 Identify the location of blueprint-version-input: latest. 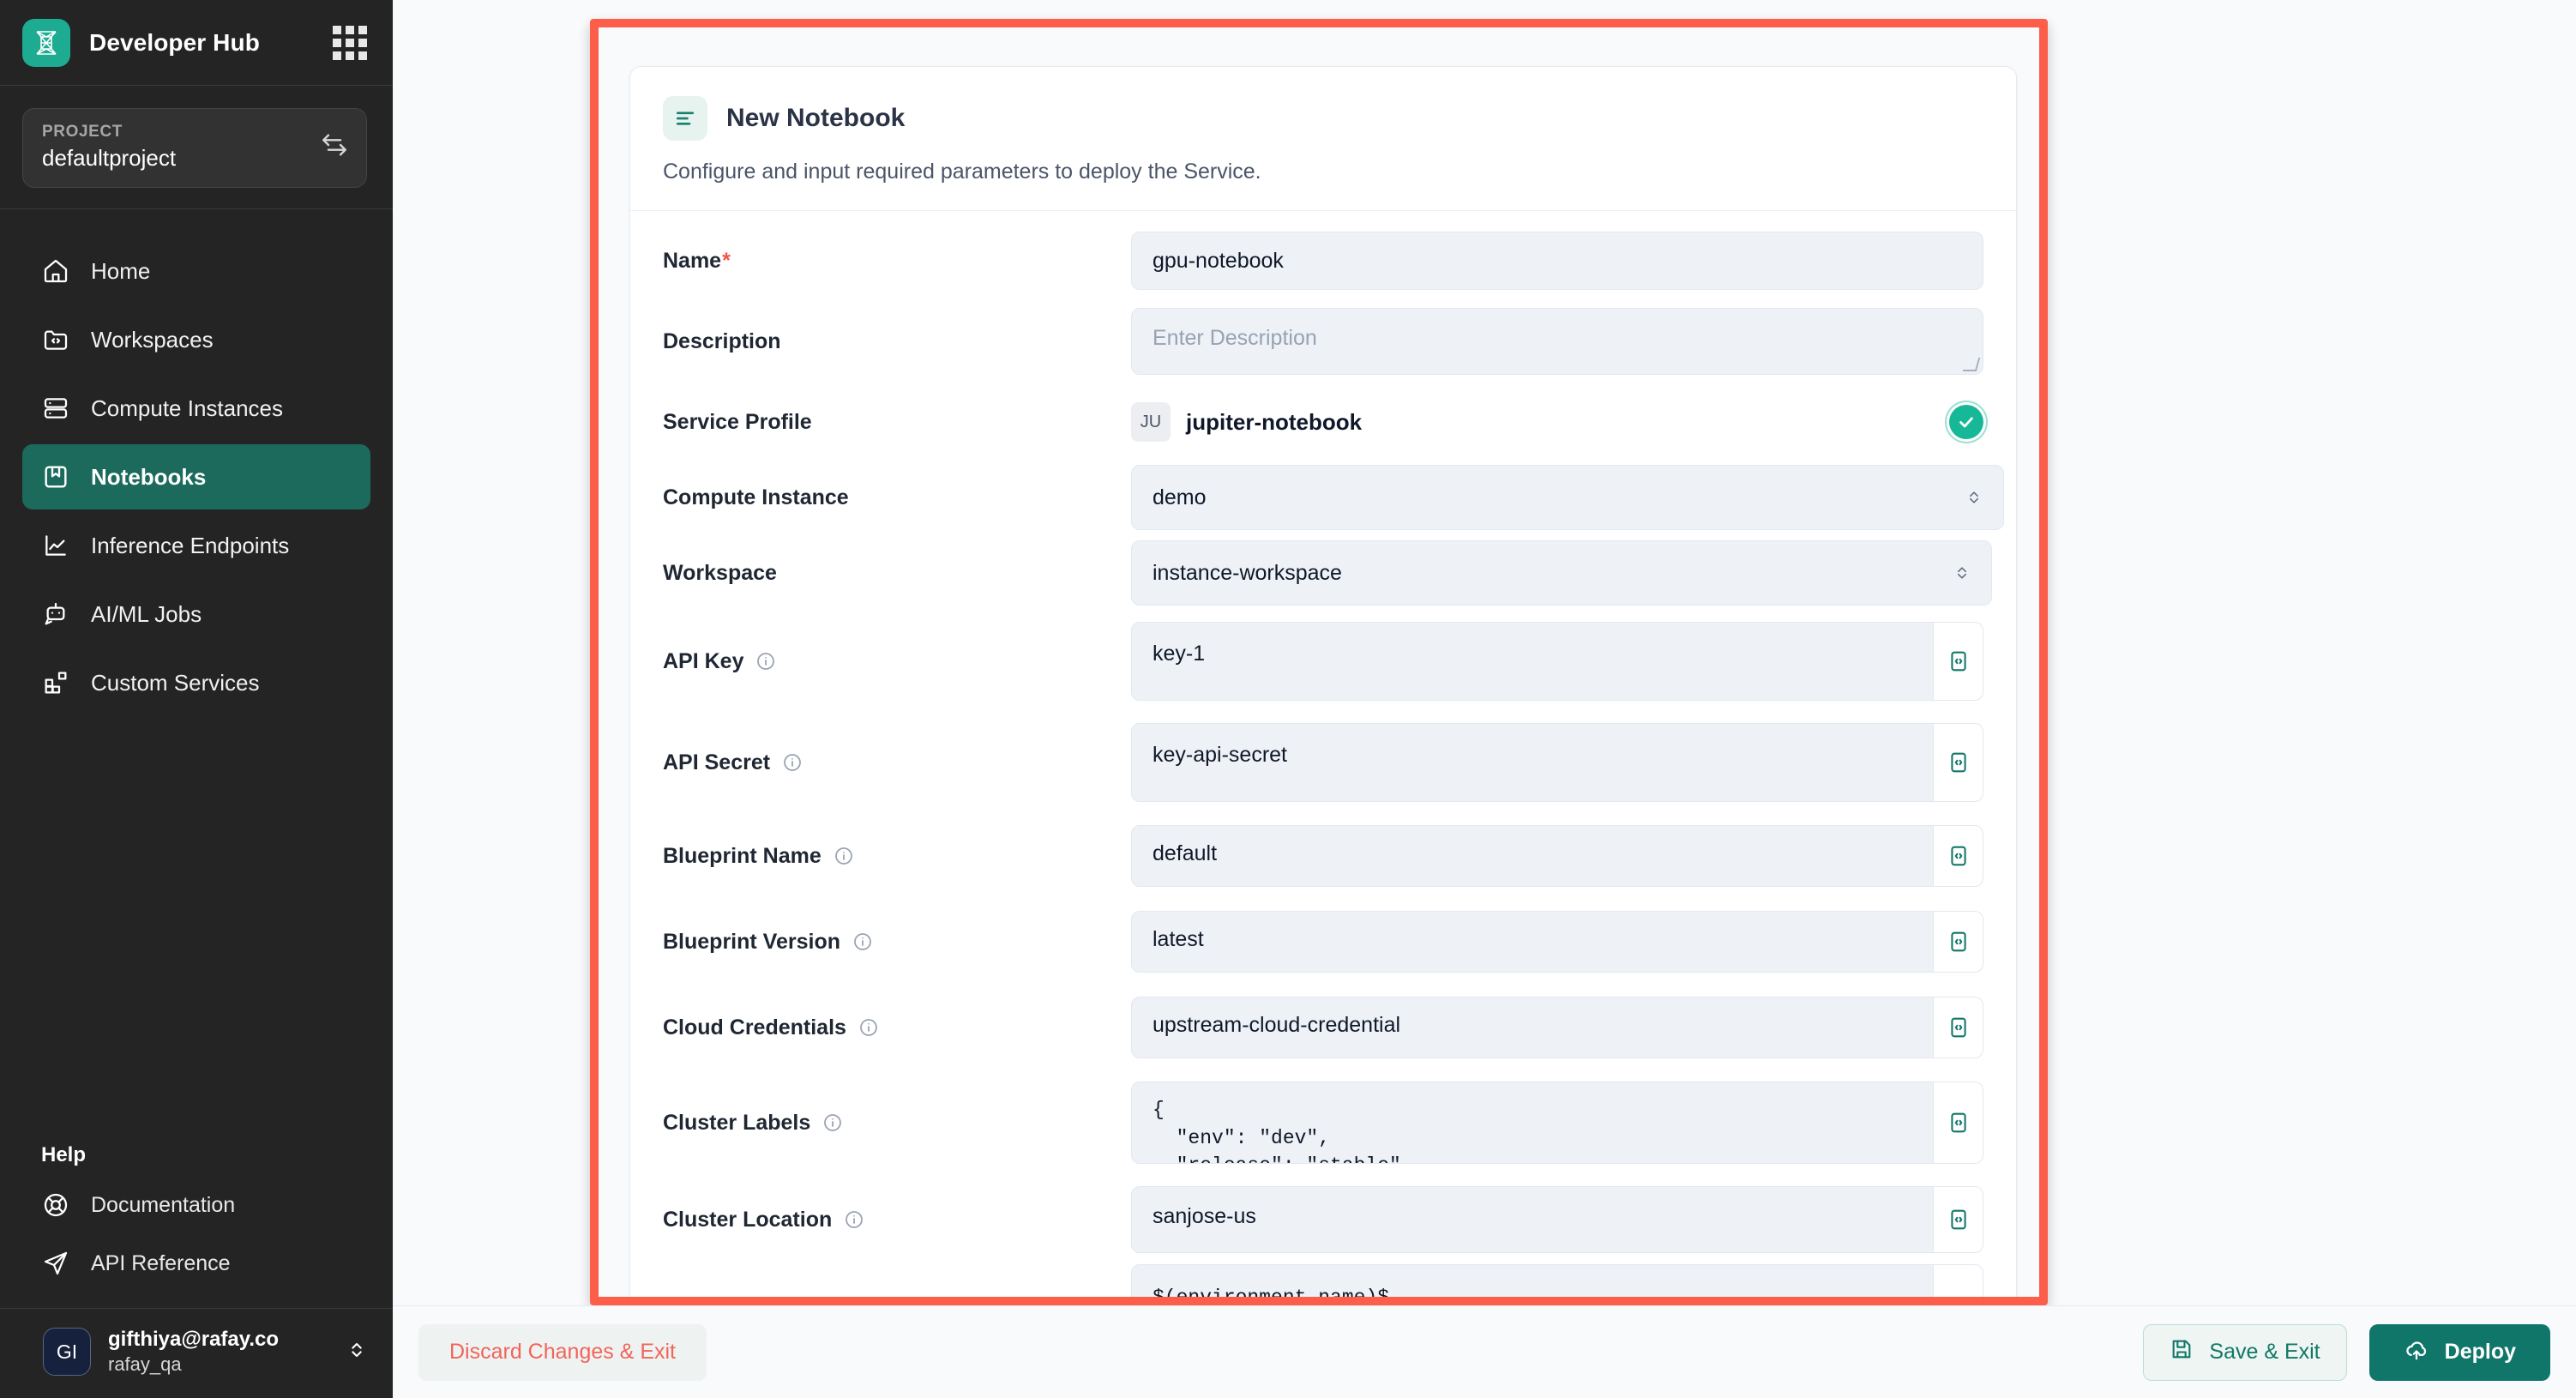
(1532, 942).